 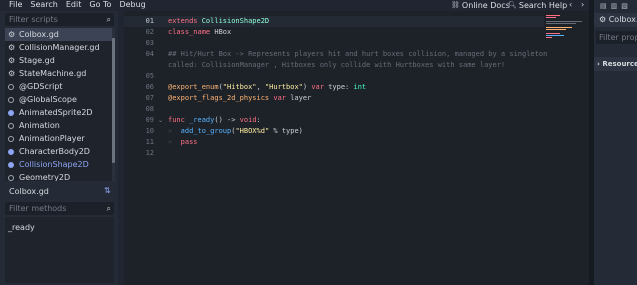 I want to click on line-number: 08, so click(x=147, y=109).